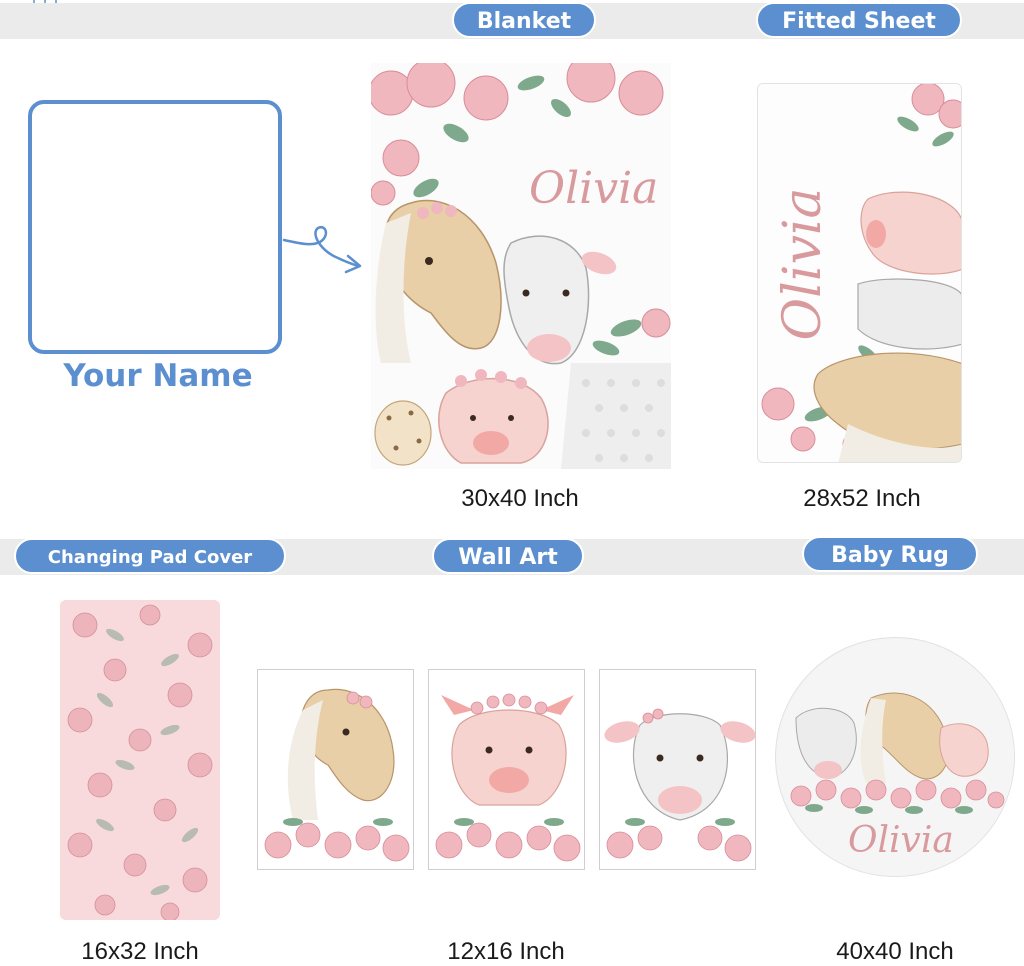  What do you see at coordinates (335, 769) in the screenshot?
I see `wall-art-horse-image` at bounding box center [335, 769].